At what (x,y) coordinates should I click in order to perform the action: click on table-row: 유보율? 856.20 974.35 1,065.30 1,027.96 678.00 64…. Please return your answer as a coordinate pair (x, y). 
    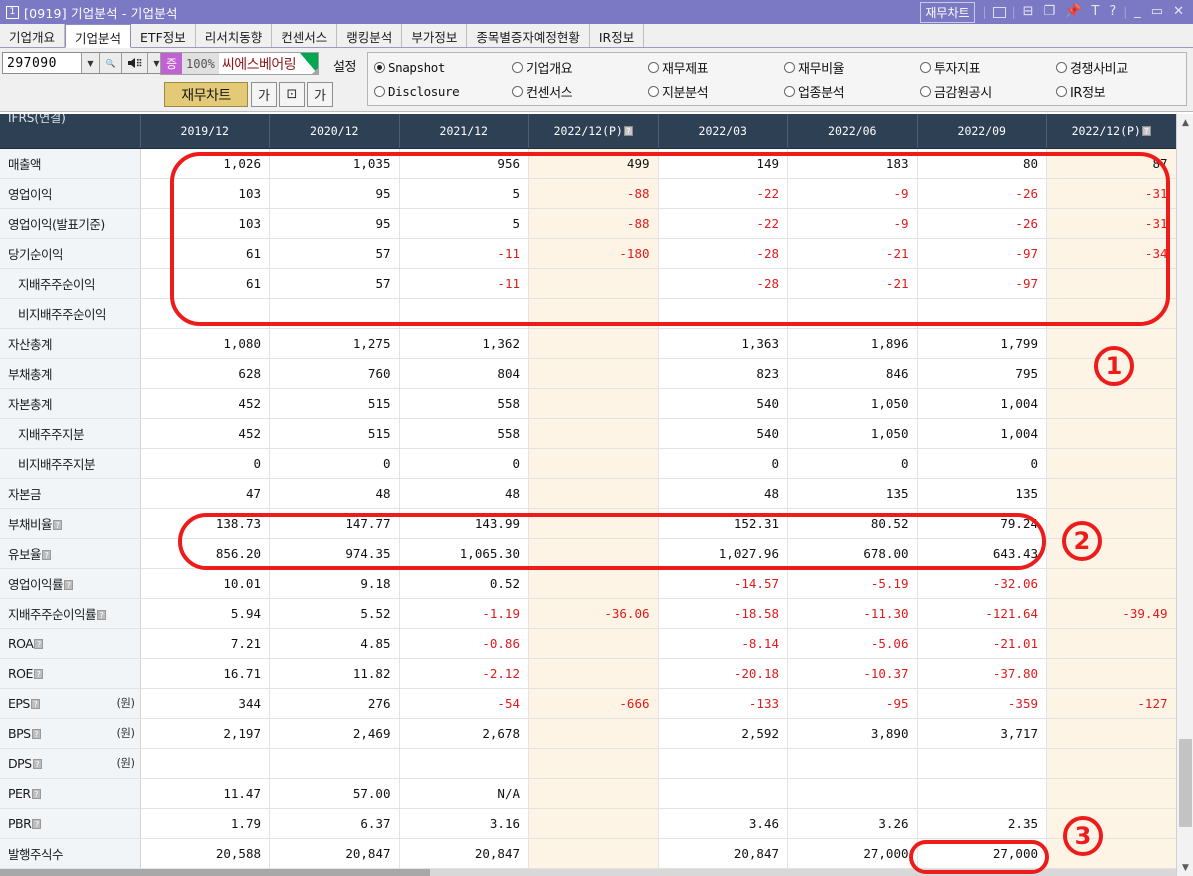
    Looking at the image, I should click on (588, 553).